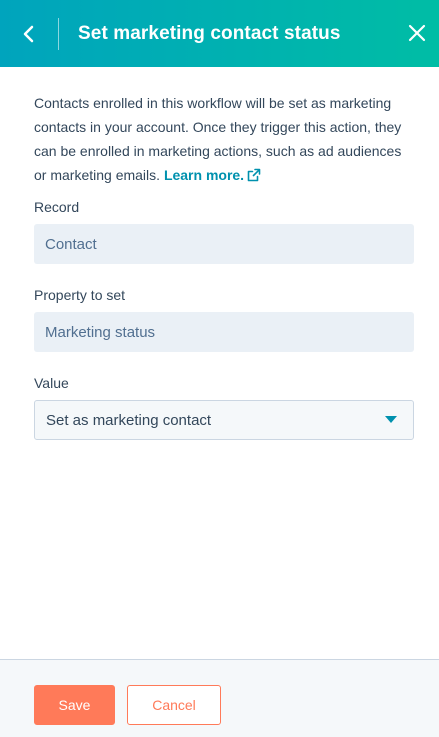 Image resolution: width=439 pixels, height=737 pixels. Describe the element at coordinates (204, 175) in the screenshot. I see `learn-more-link: Learn more.` at that location.